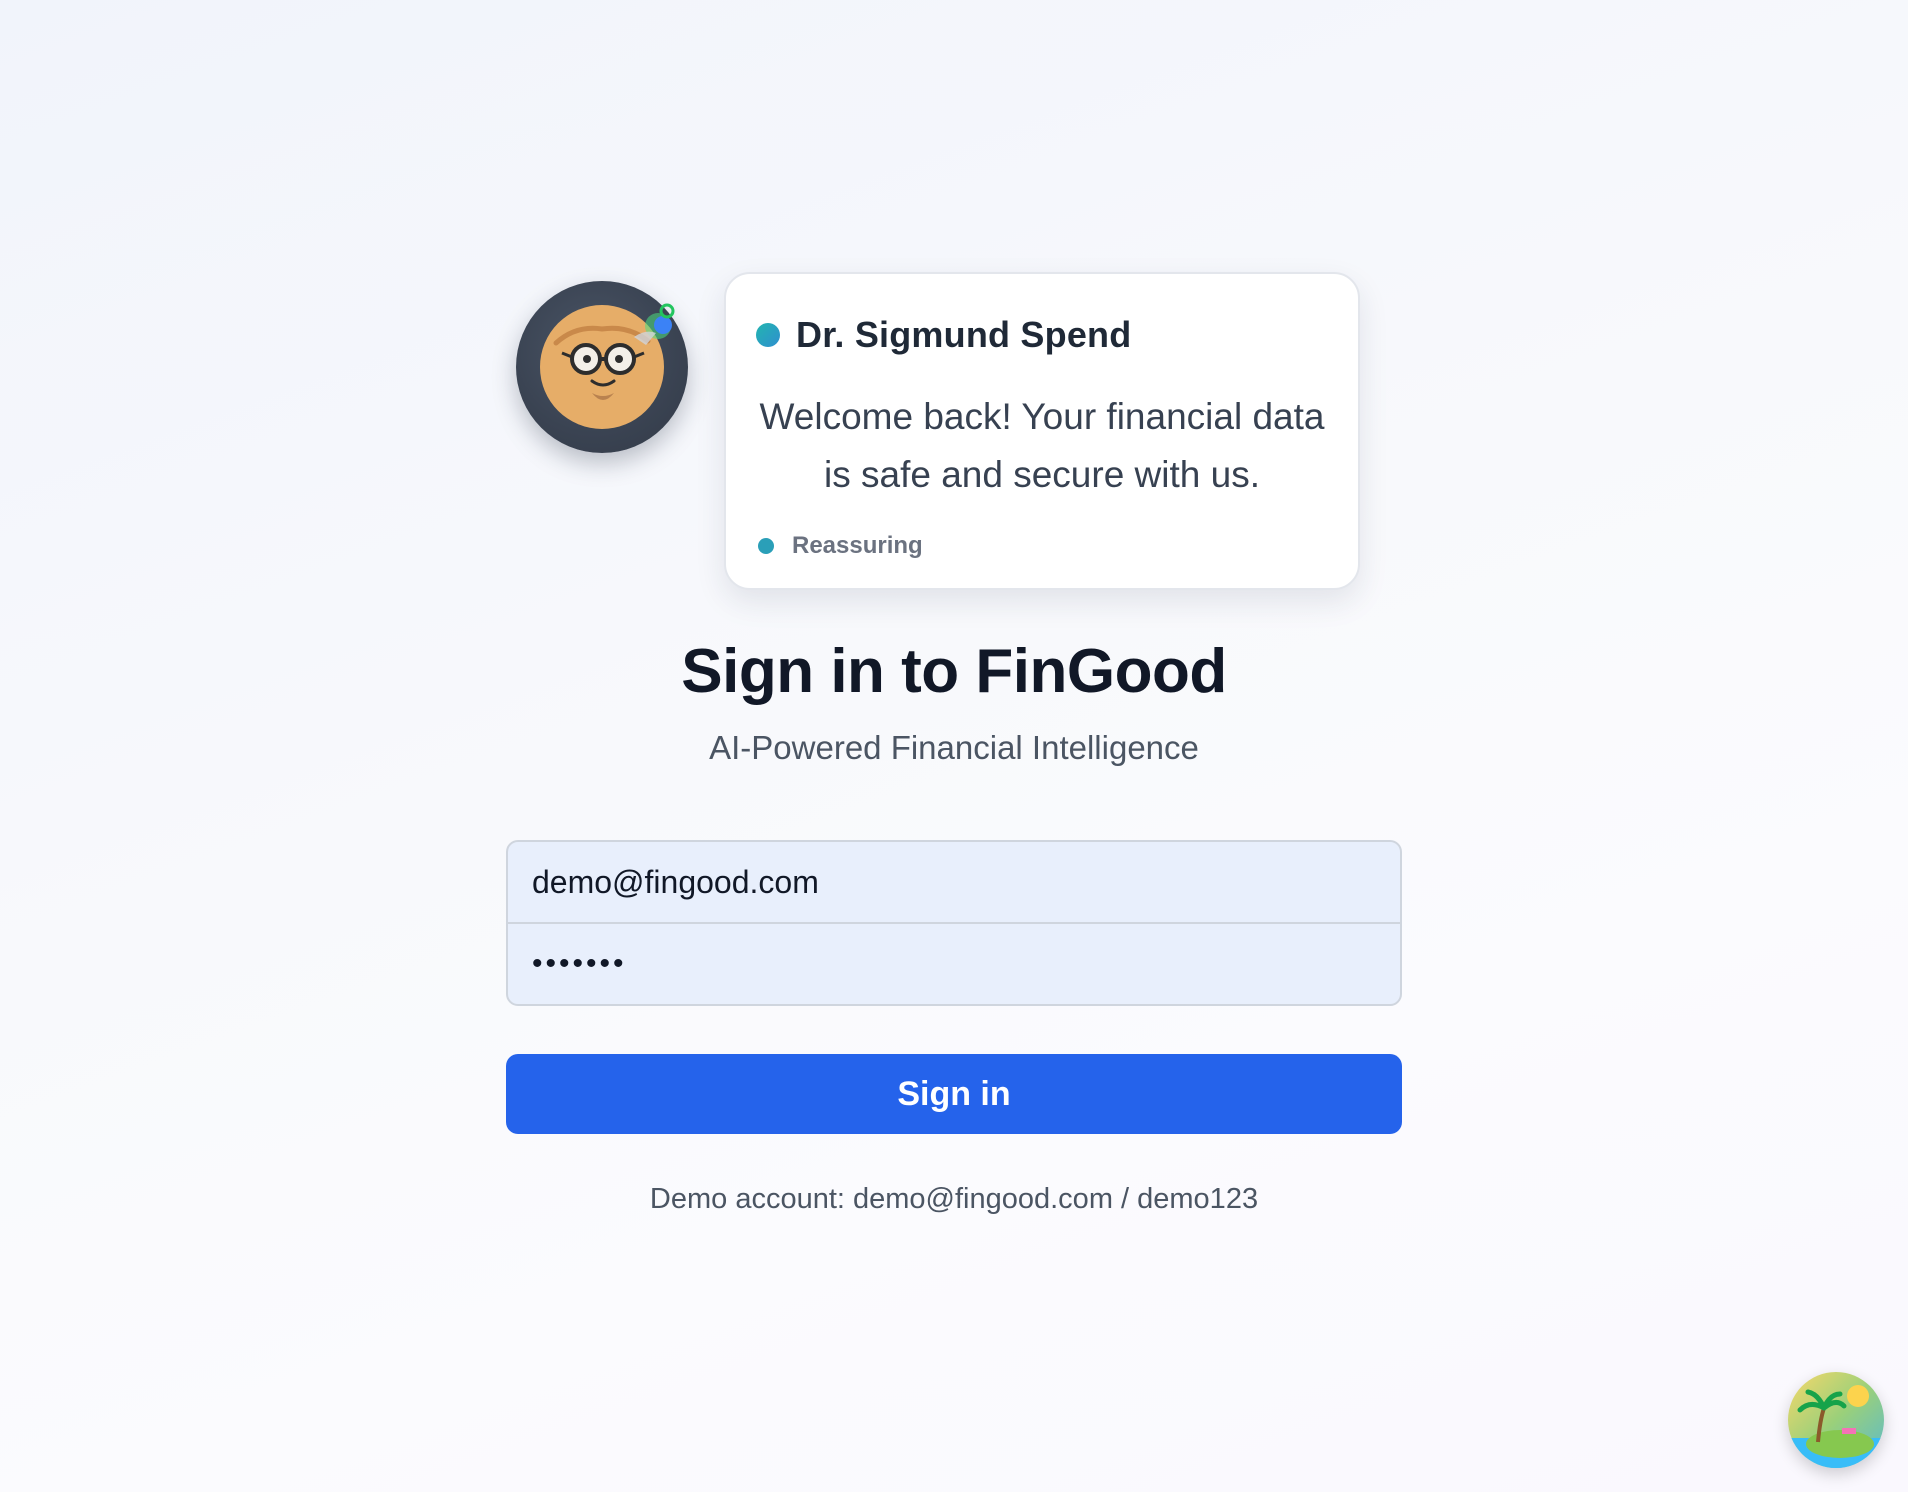  I want to click on tropical-island-icon, so click(1836, 1426).